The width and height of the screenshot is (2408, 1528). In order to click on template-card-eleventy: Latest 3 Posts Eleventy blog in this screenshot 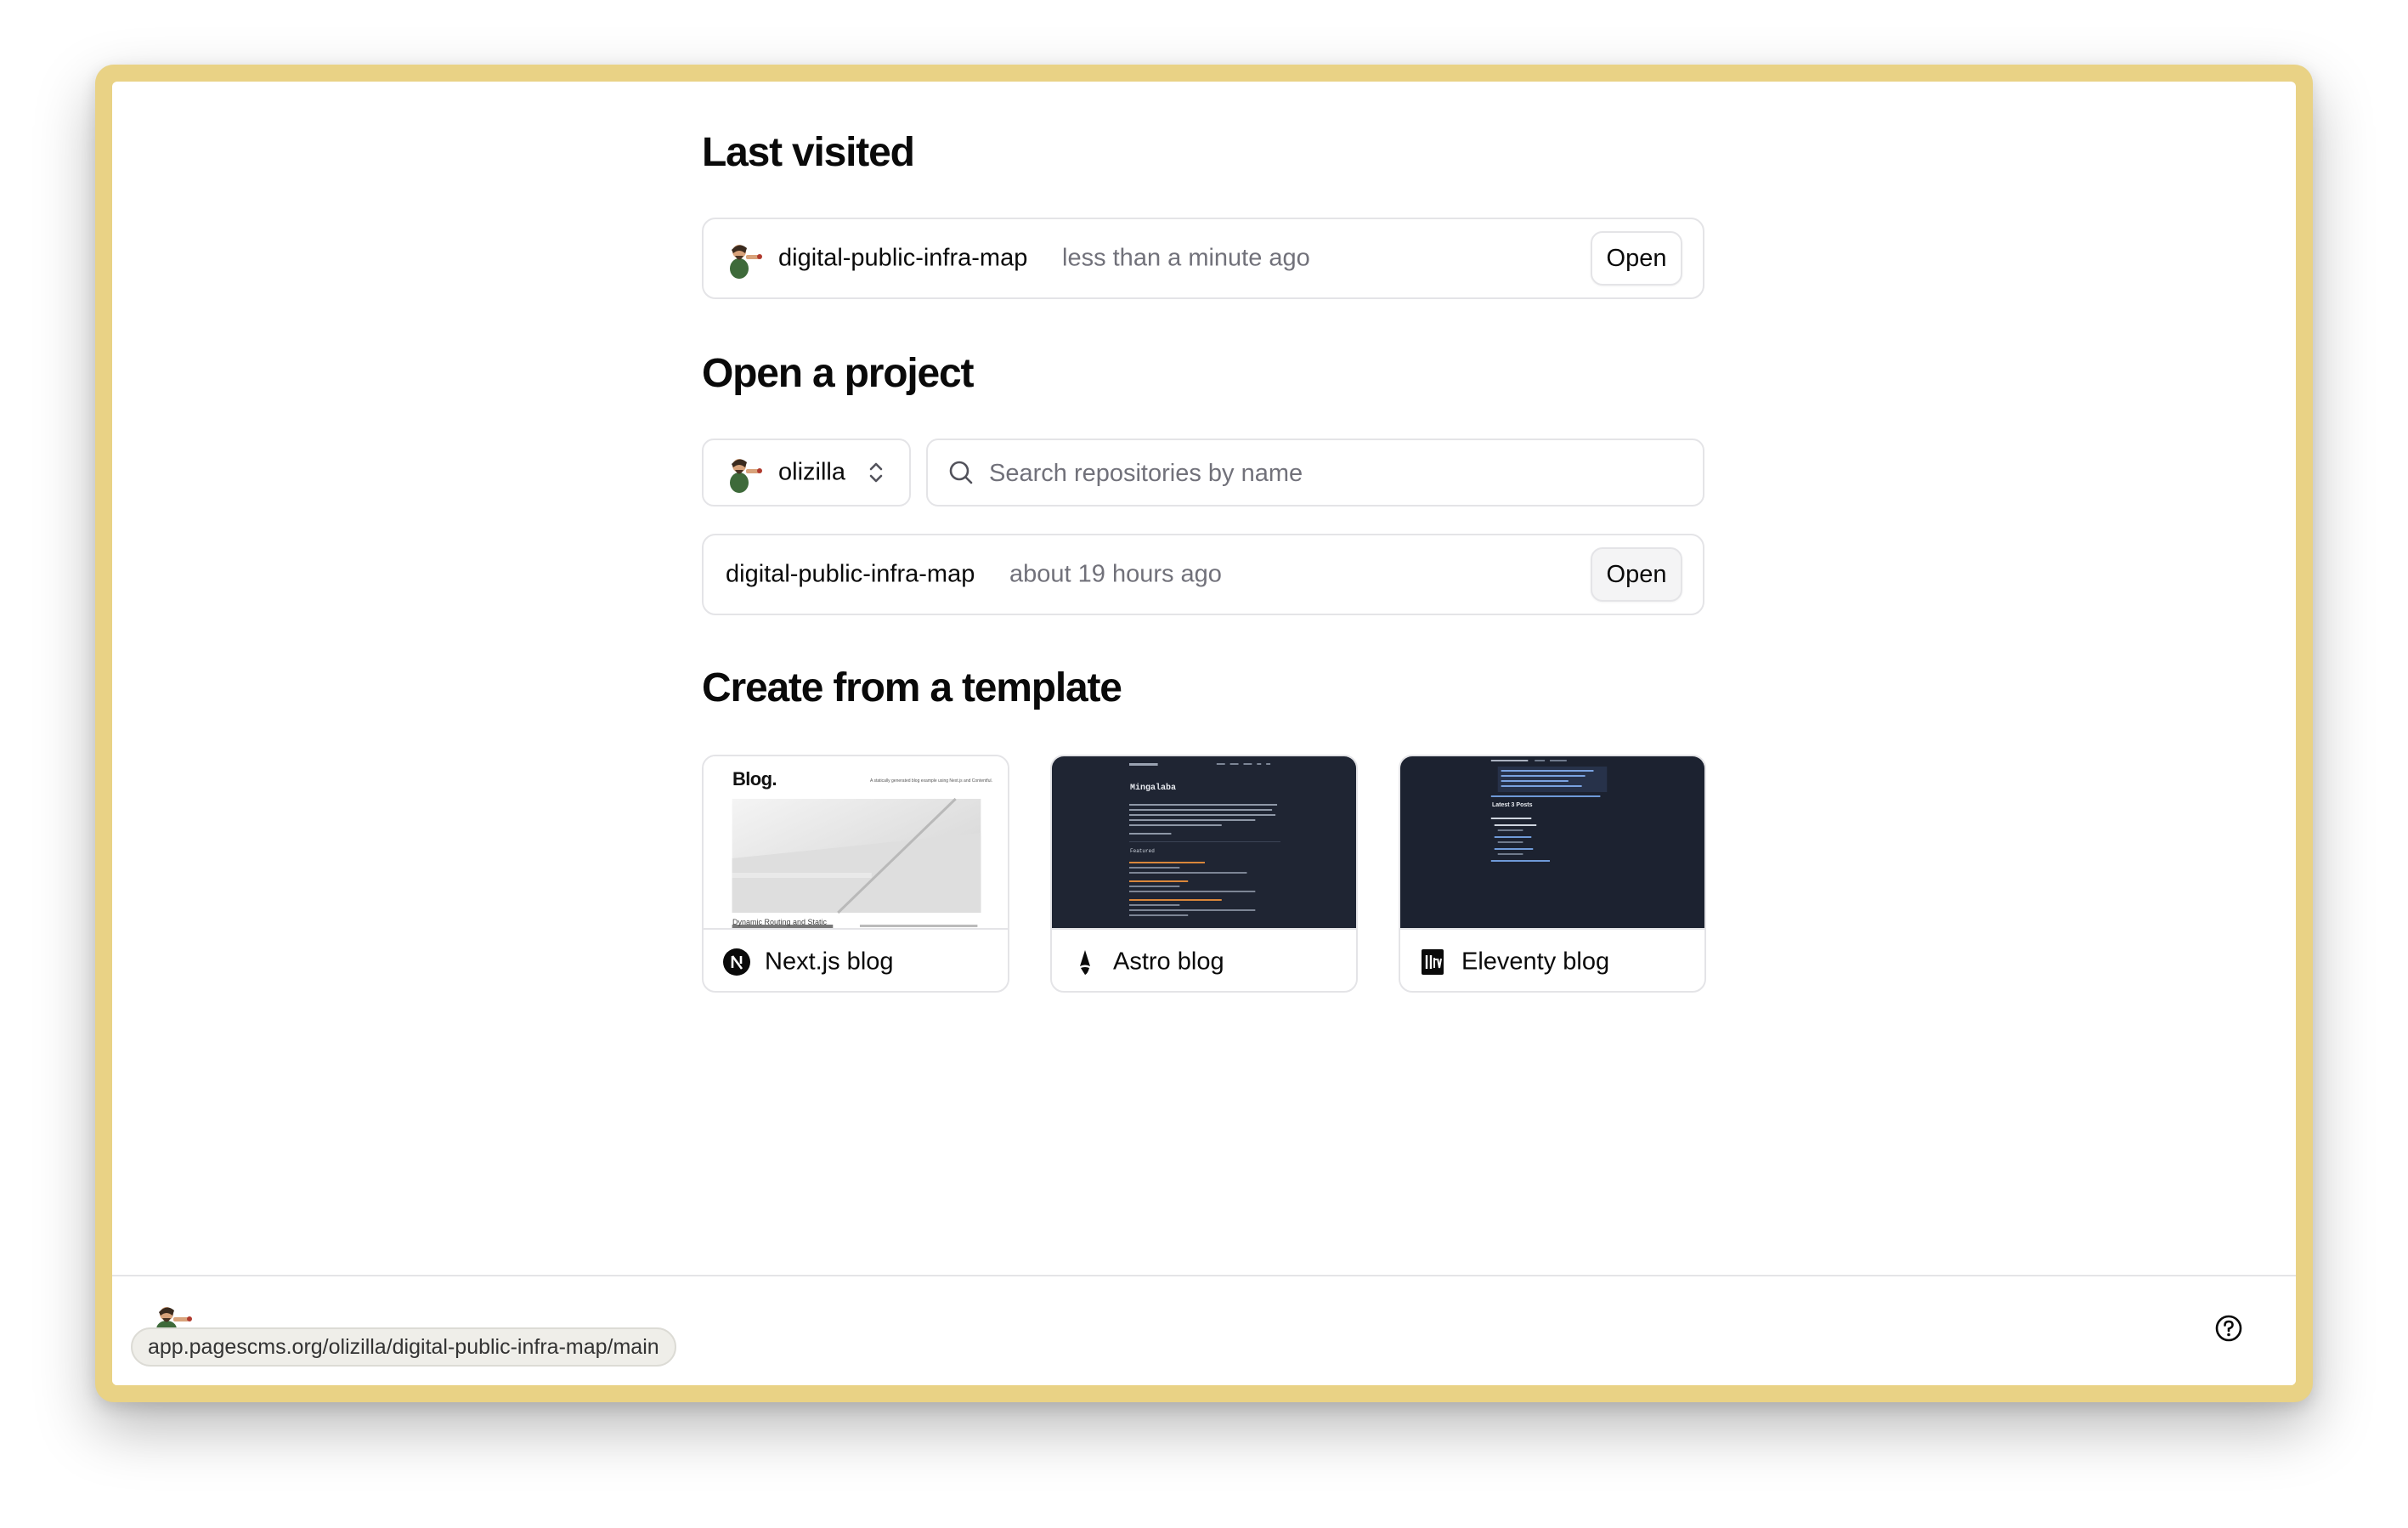, I will do `click(1552, 874)`.